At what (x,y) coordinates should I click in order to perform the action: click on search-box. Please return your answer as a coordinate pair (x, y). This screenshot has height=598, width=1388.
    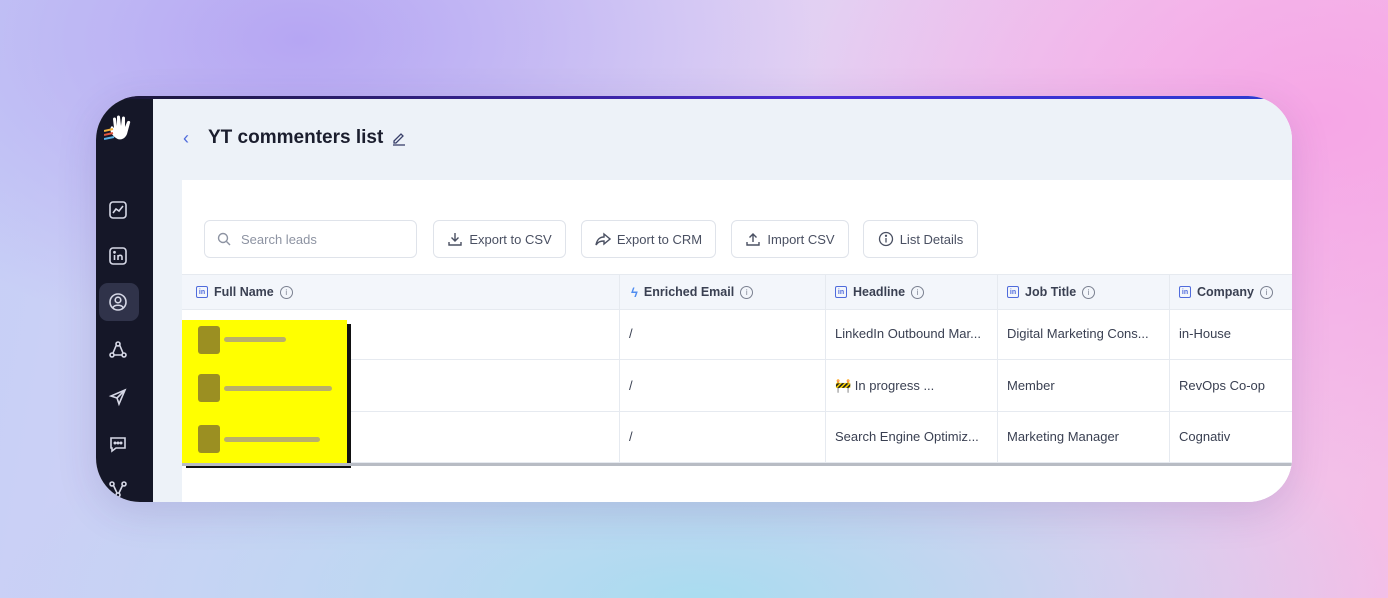
    Looking at the image, I should click on (310, 239).